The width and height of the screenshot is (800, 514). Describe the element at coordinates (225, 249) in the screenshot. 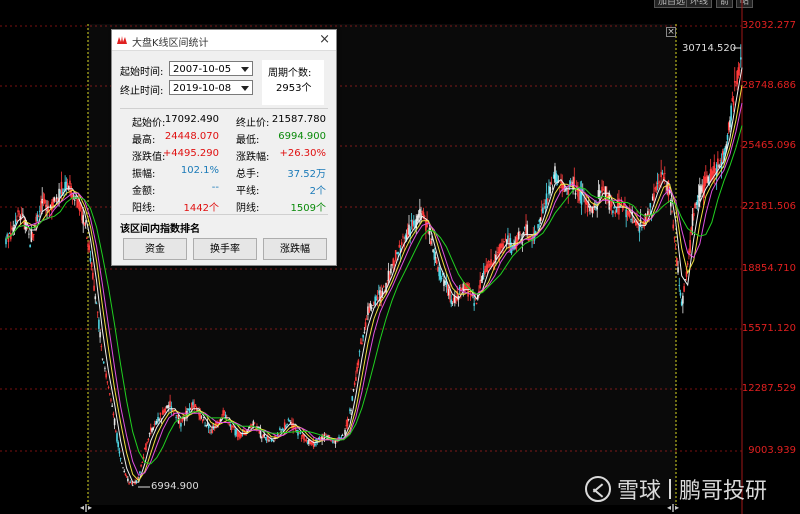

I see `turnover-button: 换手率` at that location.